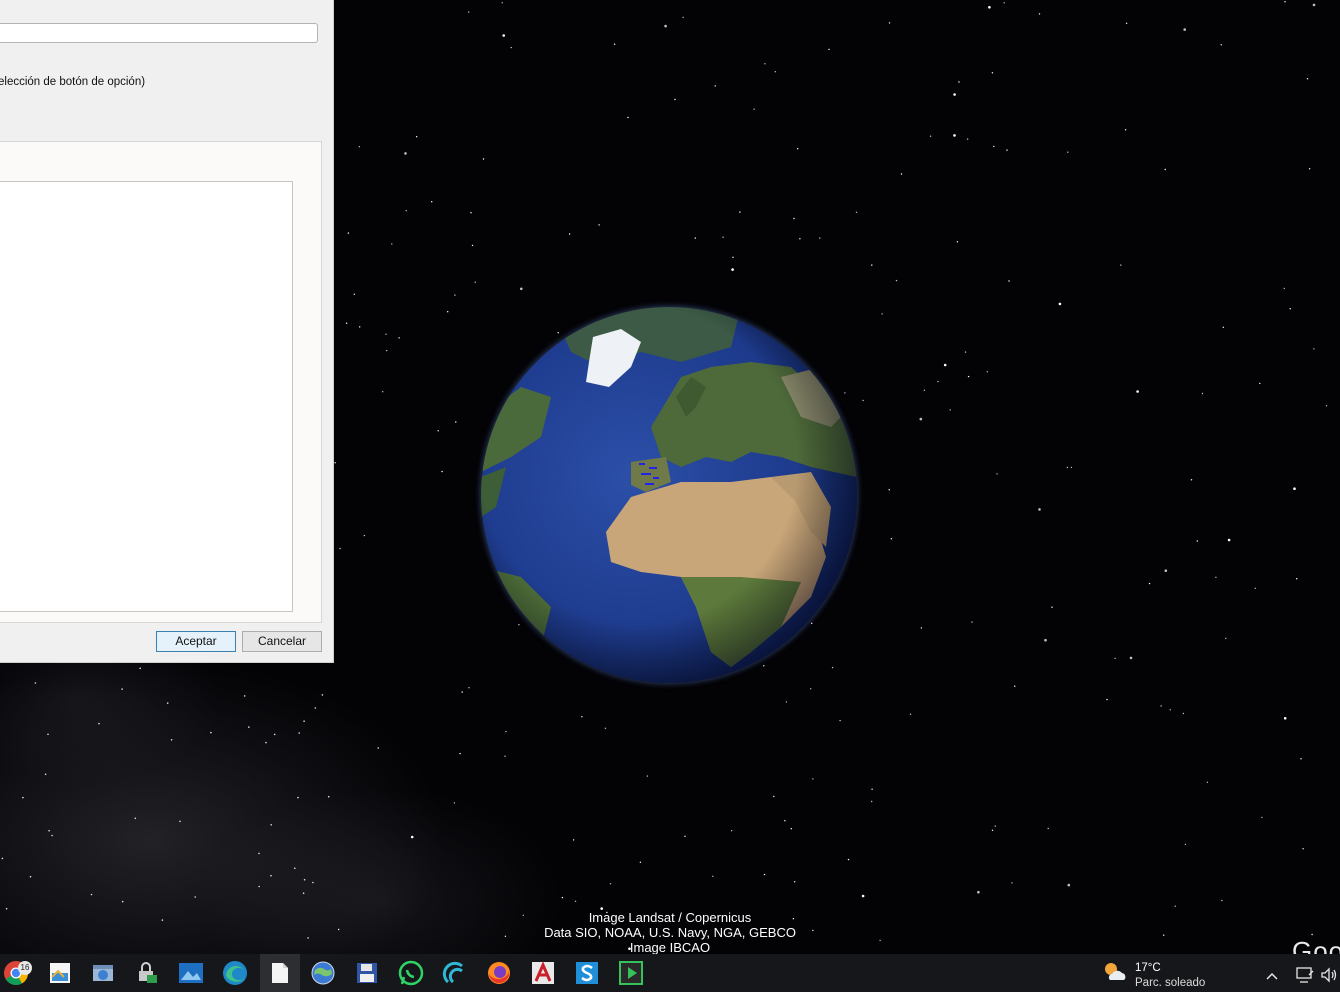 This screenshot has height=992, width=1340. I want to click on volume-icon, so click(1329, 977).